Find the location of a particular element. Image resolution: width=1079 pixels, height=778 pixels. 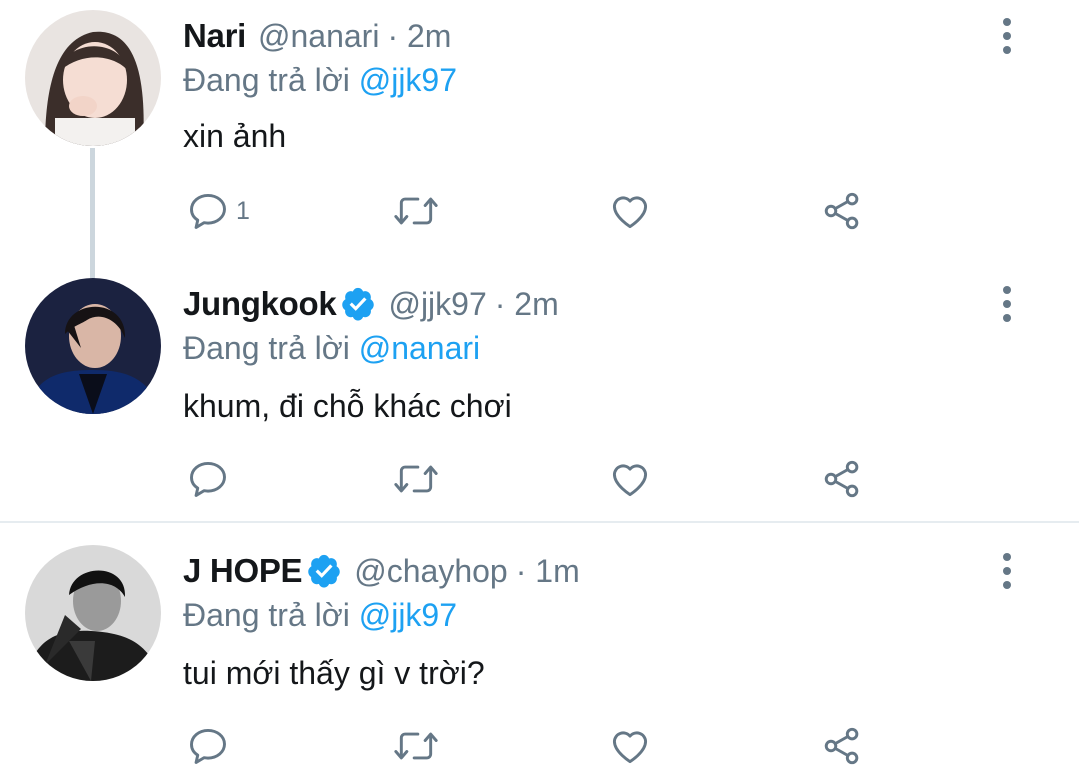

tweet-header: J HOPE @chayhop · 1m is located at coordinates (381, 571).